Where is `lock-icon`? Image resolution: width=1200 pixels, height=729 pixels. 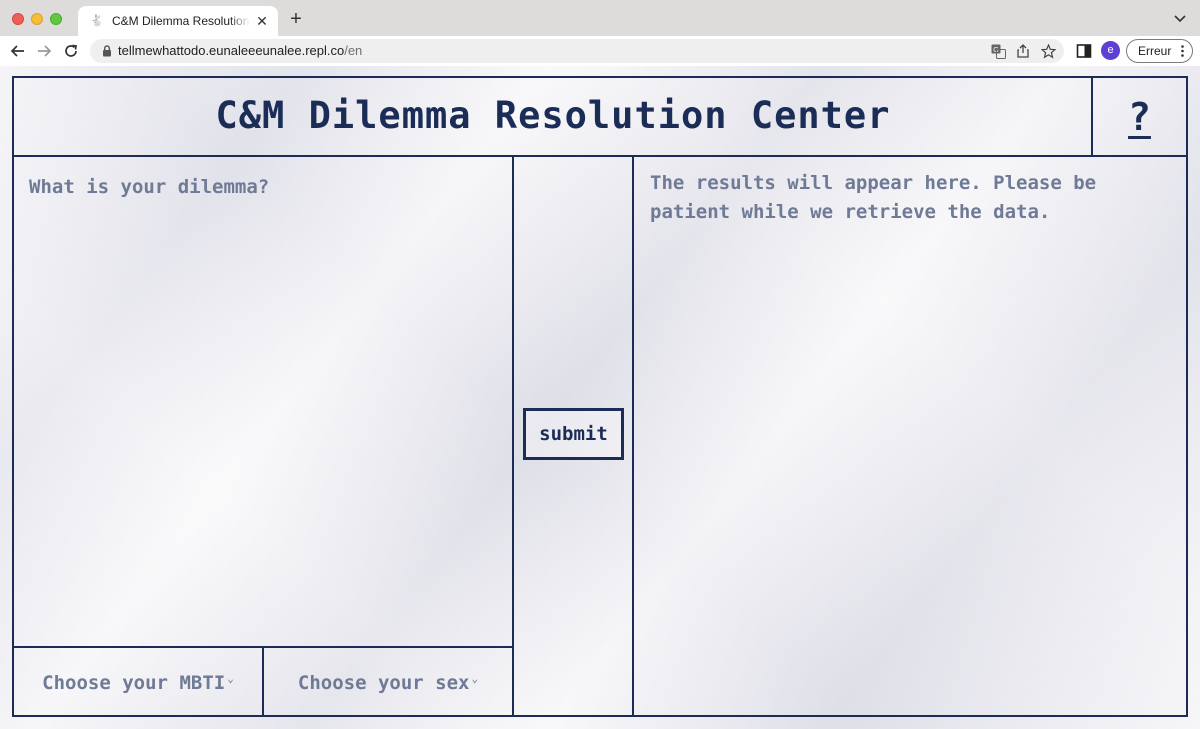 lock-icon is located at coordinates (107, 51).